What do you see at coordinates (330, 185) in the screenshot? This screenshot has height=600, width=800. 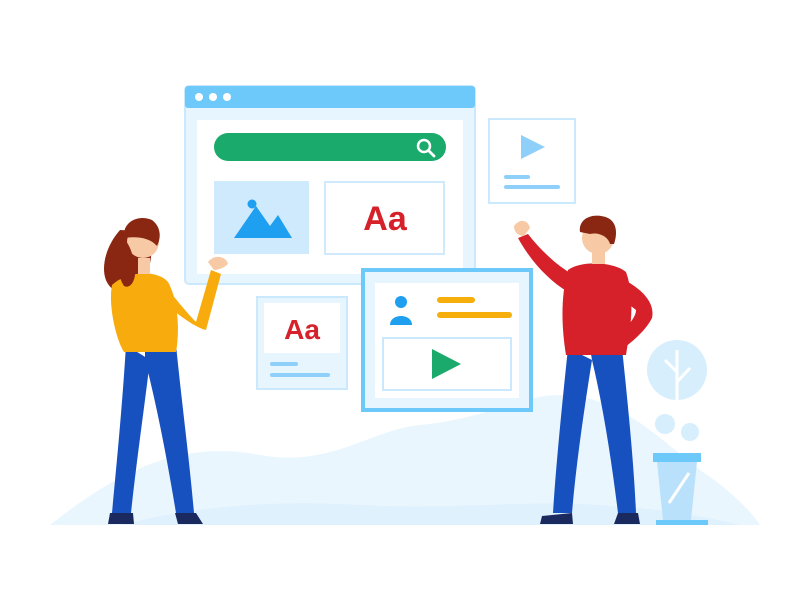 I see `browser-window: Aa` at bounding box center [330, 185].